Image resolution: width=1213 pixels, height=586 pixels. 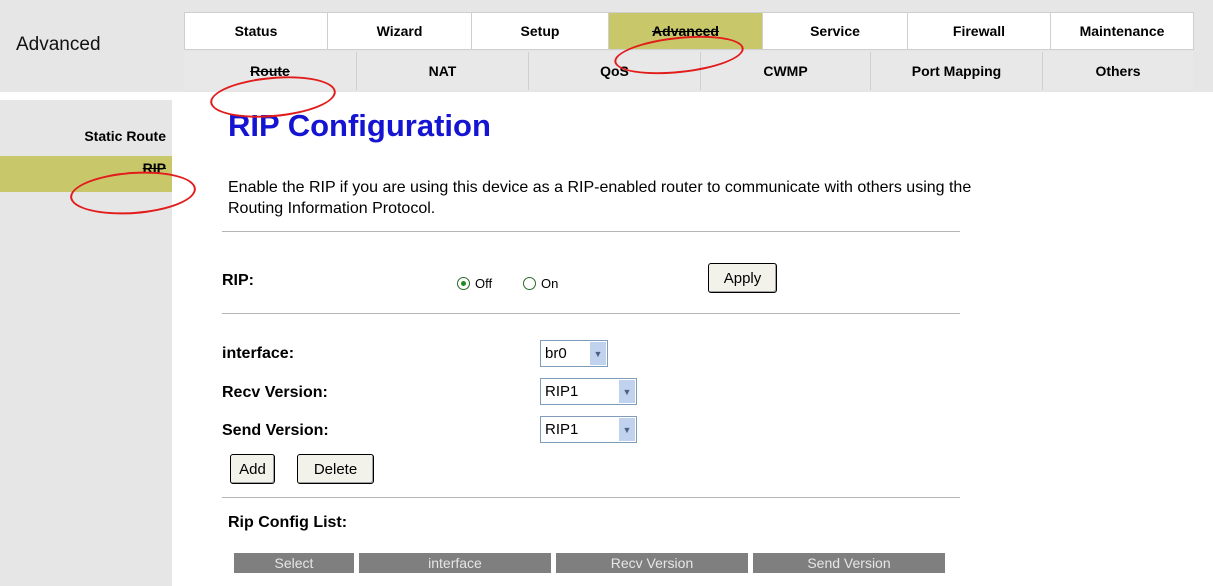 I want to click on subtab-others: Others, so click(x=1117, y=71).